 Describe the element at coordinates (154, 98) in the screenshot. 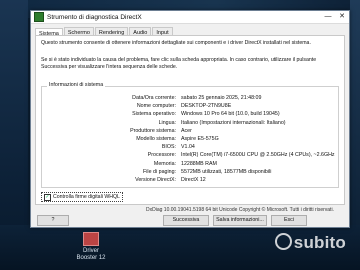

I see `system-info-label: Data/Ora corrente:` at that location.